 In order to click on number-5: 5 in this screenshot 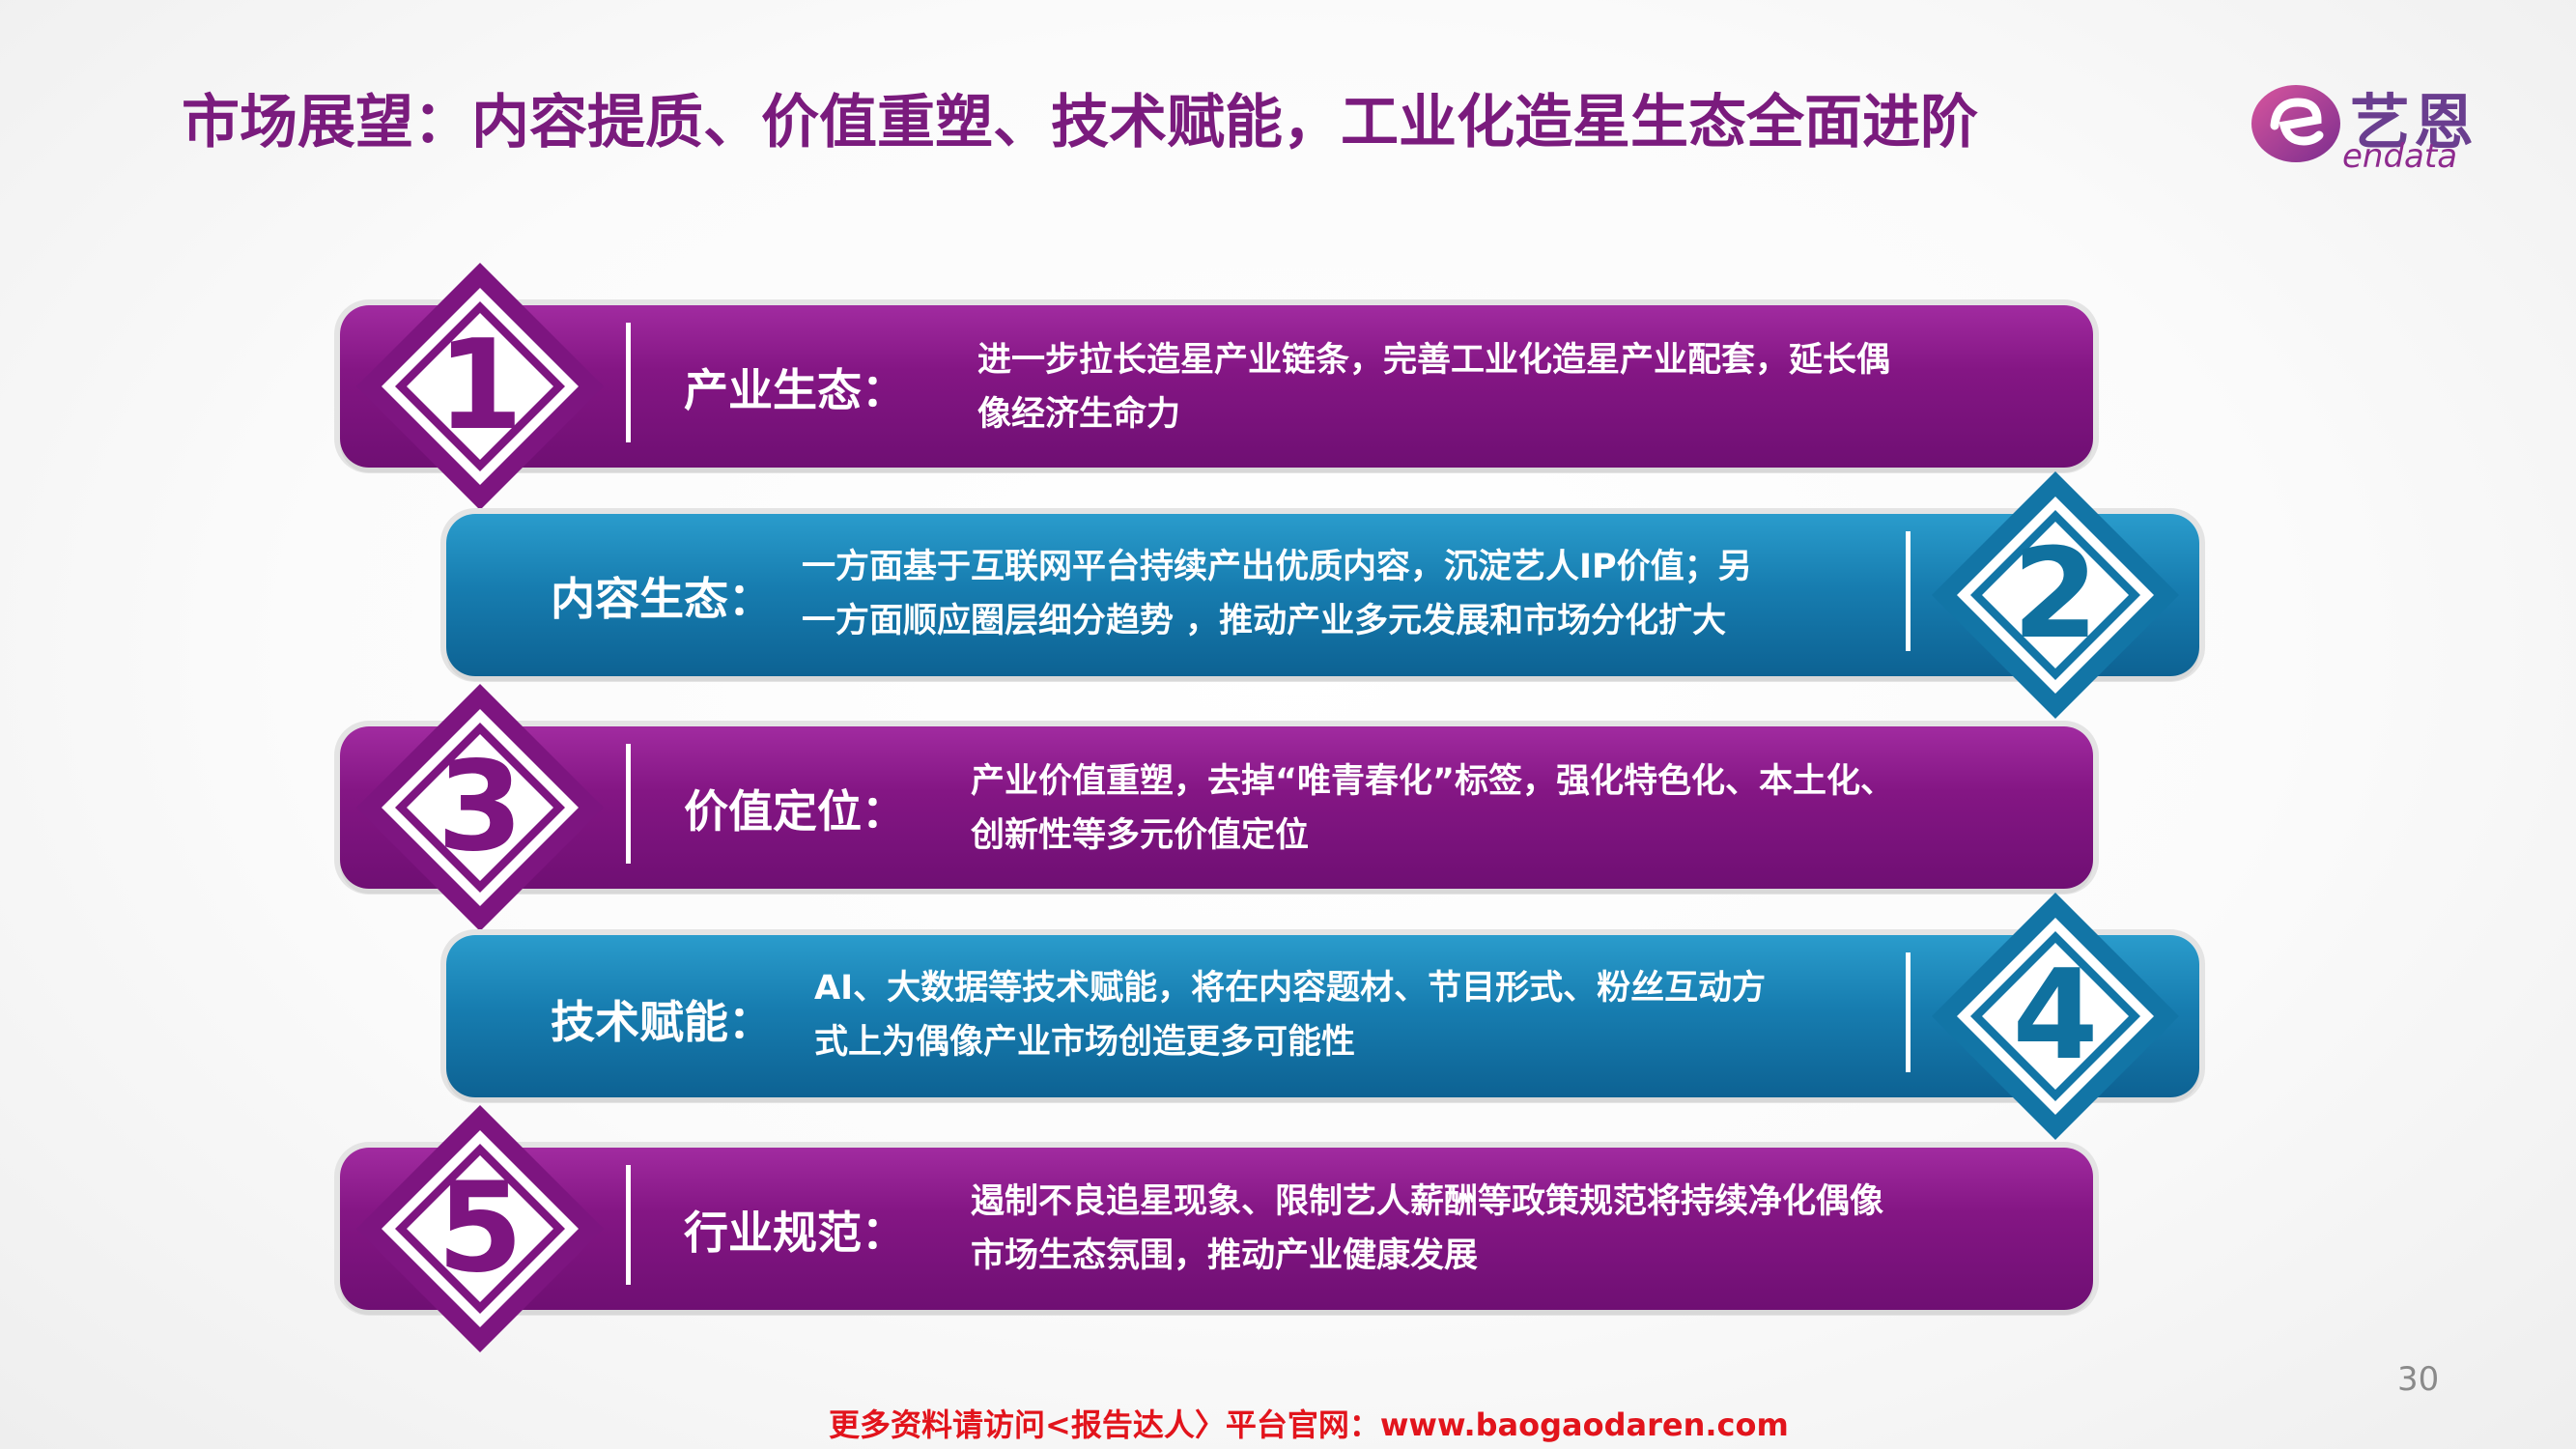, I will do `click(480, 1228)`.